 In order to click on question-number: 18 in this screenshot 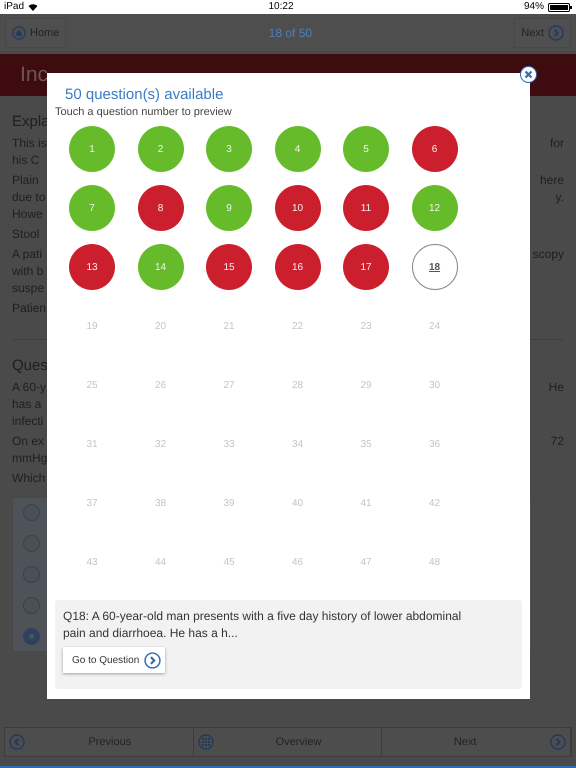, I will do `click(435, 267)`.